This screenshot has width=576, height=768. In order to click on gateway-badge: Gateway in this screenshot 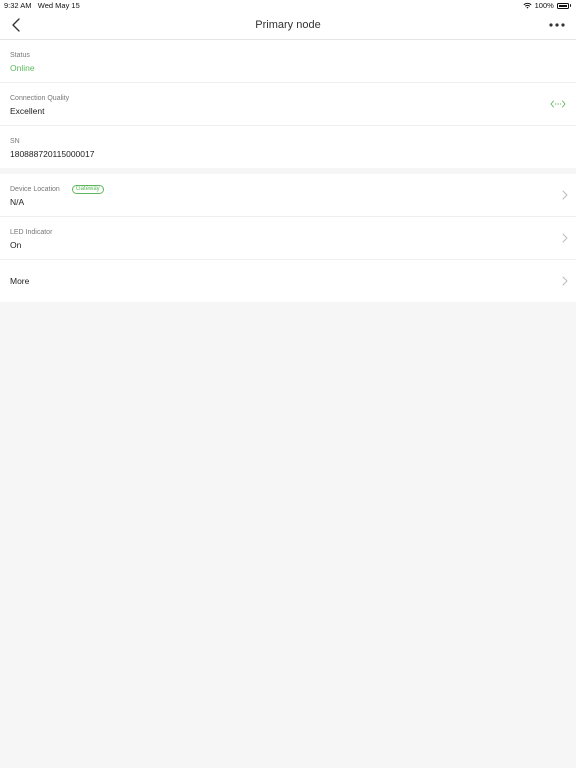, I will do `click(88, 189)`.